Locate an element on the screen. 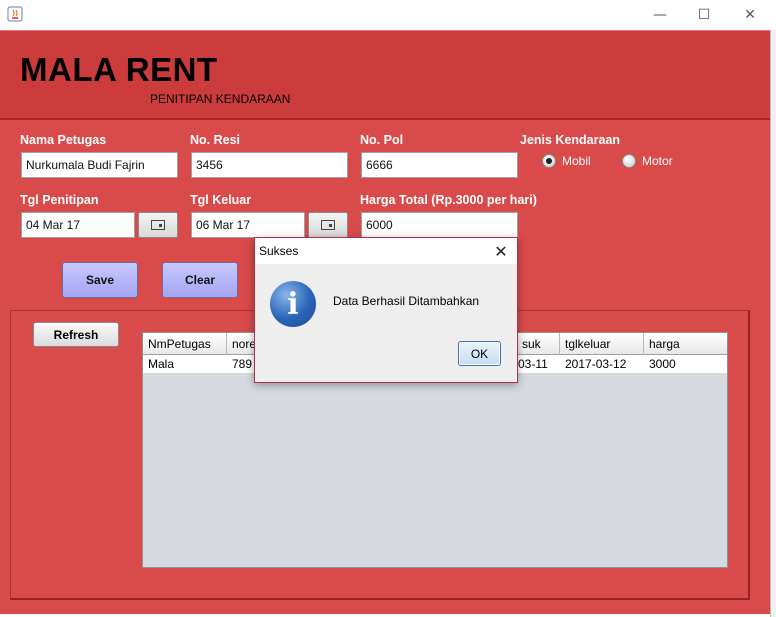  column-header-harga: harga is located at coordinates (685, 344).